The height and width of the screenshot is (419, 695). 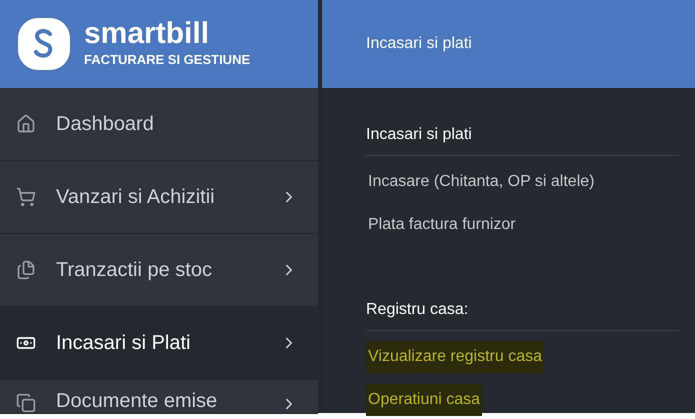 What do you see at coordinates (419, 44) in the screenshot?
I see `panel-title: Incasari si plati` at bounding box center [419, 44].